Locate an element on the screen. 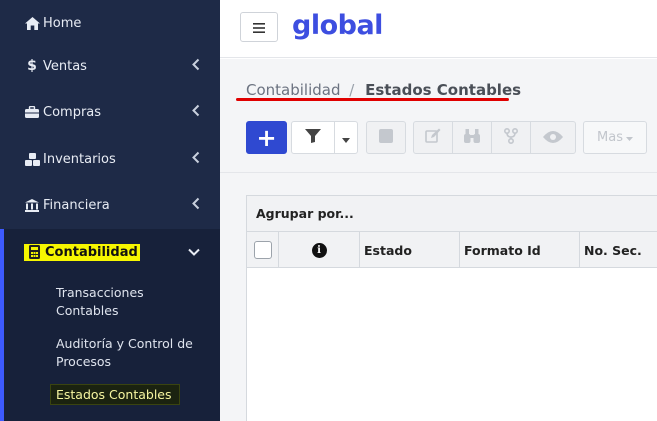  code-branch-icon is located at coordinates (511, 137).